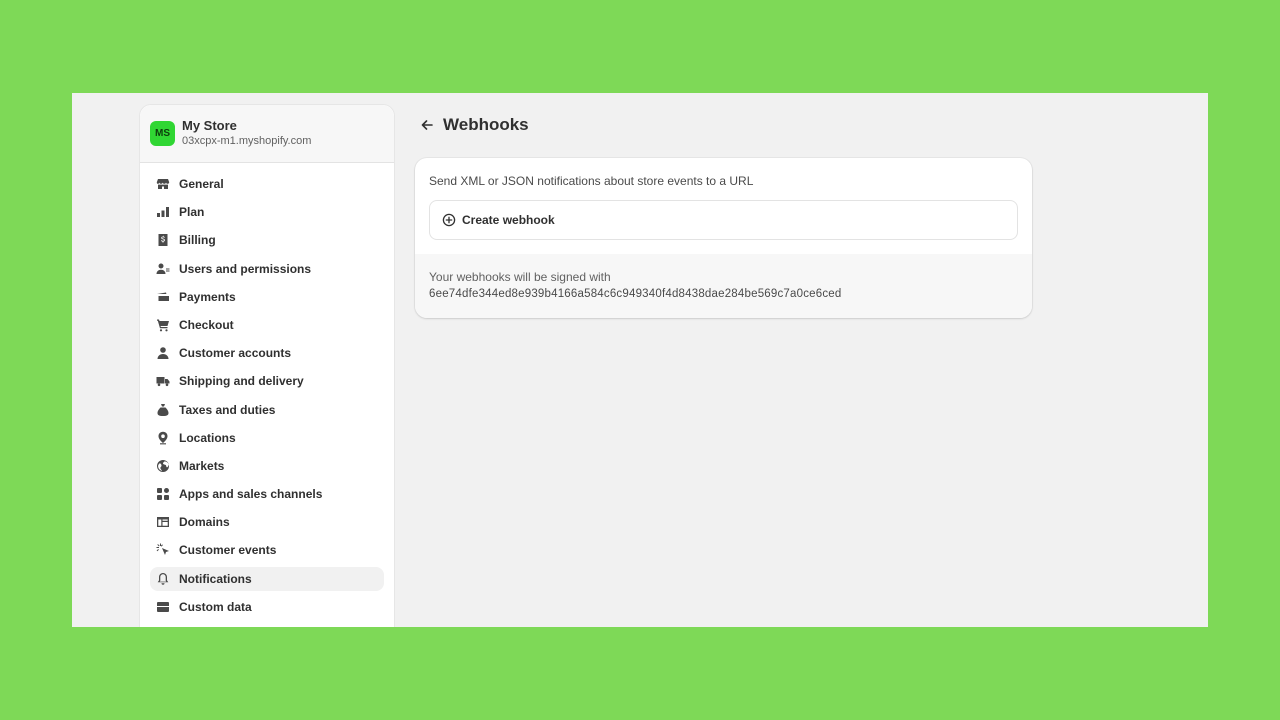  Describe the element at coordinates (163, 212) in the screenshot. I see `plan-icon` at that location.